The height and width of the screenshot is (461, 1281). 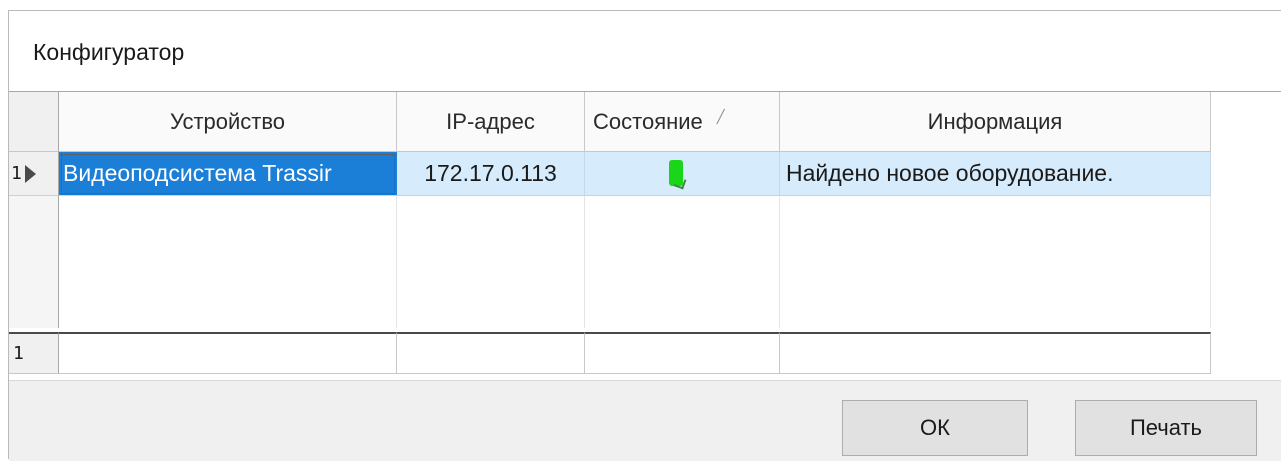 What do you see at coordinates (16, 173) in the screenshot?
I see `row-number: 1` at bounding box center [16, 173].